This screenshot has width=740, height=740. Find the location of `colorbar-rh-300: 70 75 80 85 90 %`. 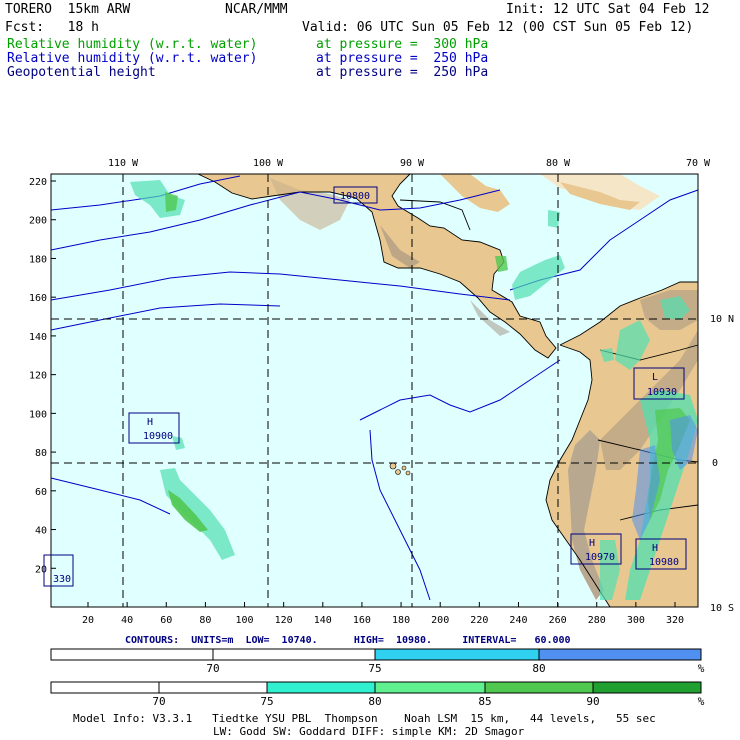

colorbar-rh-300: 70 75 80 85 90 % is located at coordinates (377, 694).